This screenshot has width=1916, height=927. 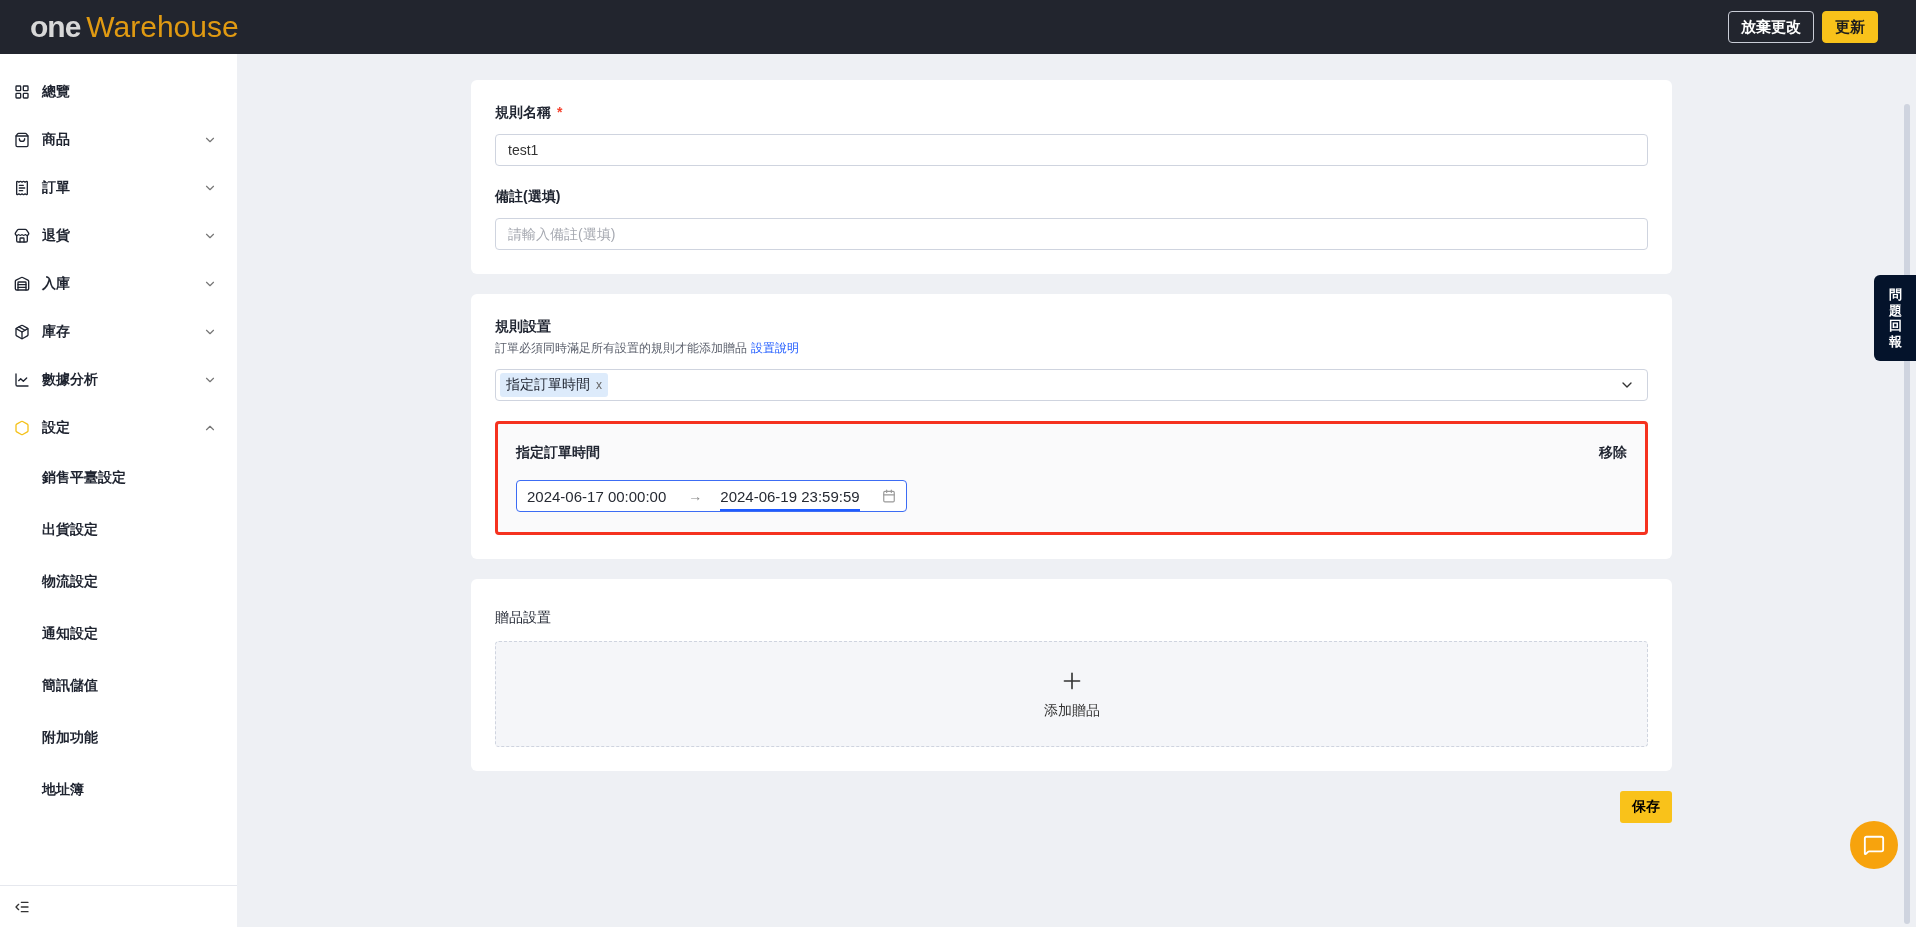 What do you see at coordinates (118, 790) in the screenshot?
I see `sidebar-subitem: 地址簿` at bounding box center [118, 790].